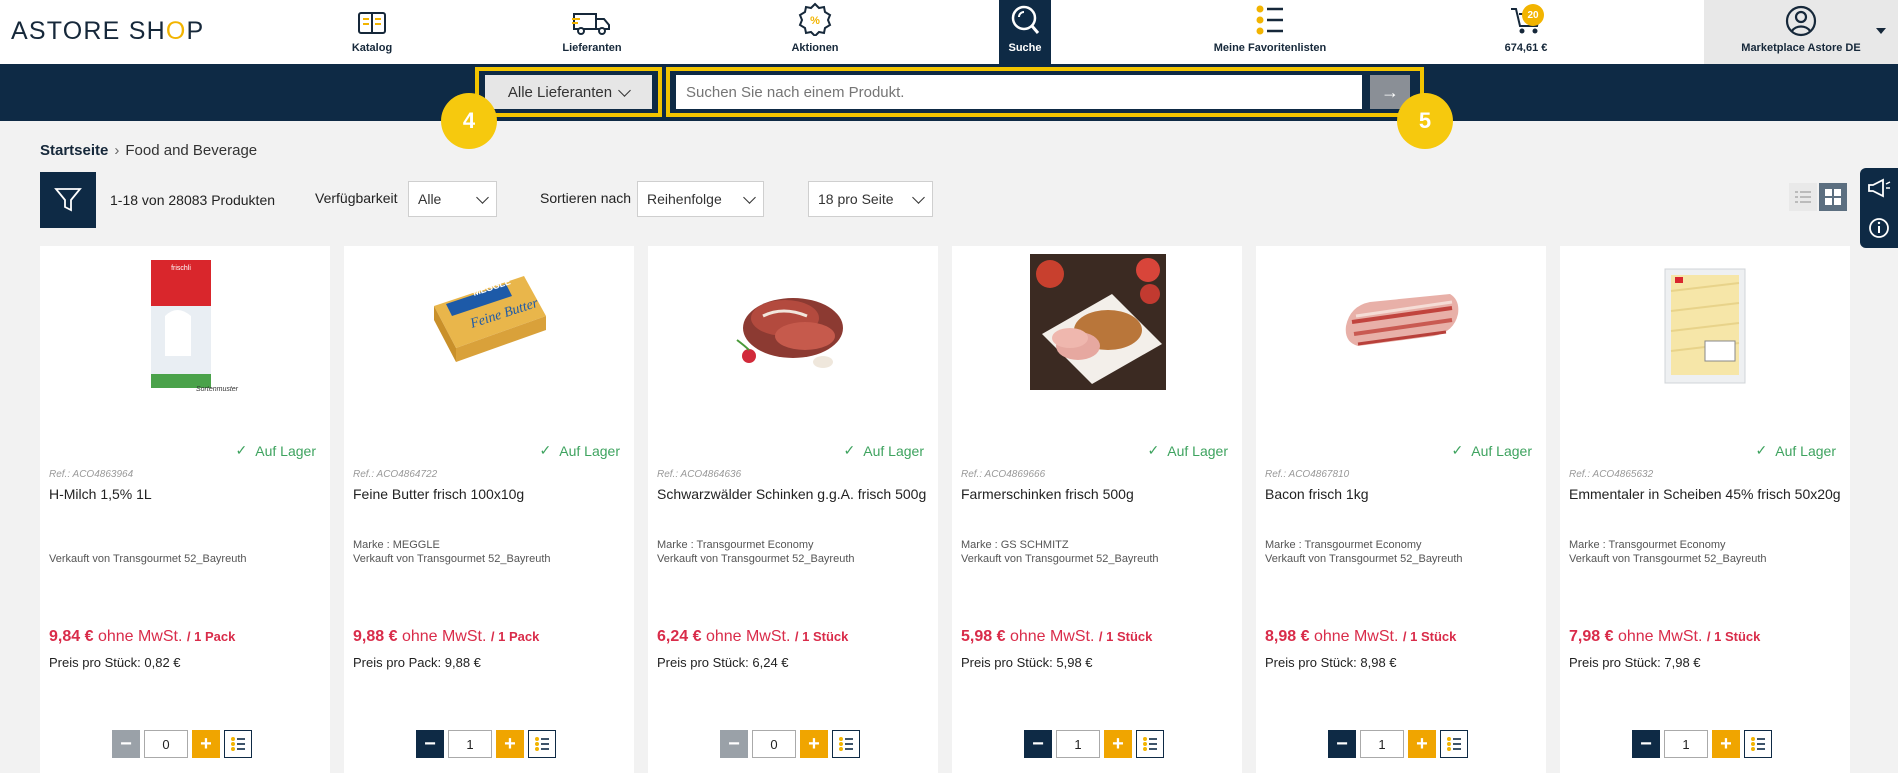  What do you see at coordinates (217, 389) in the screenshot?
I see `image-caption: Sortenmuster` at bounding box center [217, 389].